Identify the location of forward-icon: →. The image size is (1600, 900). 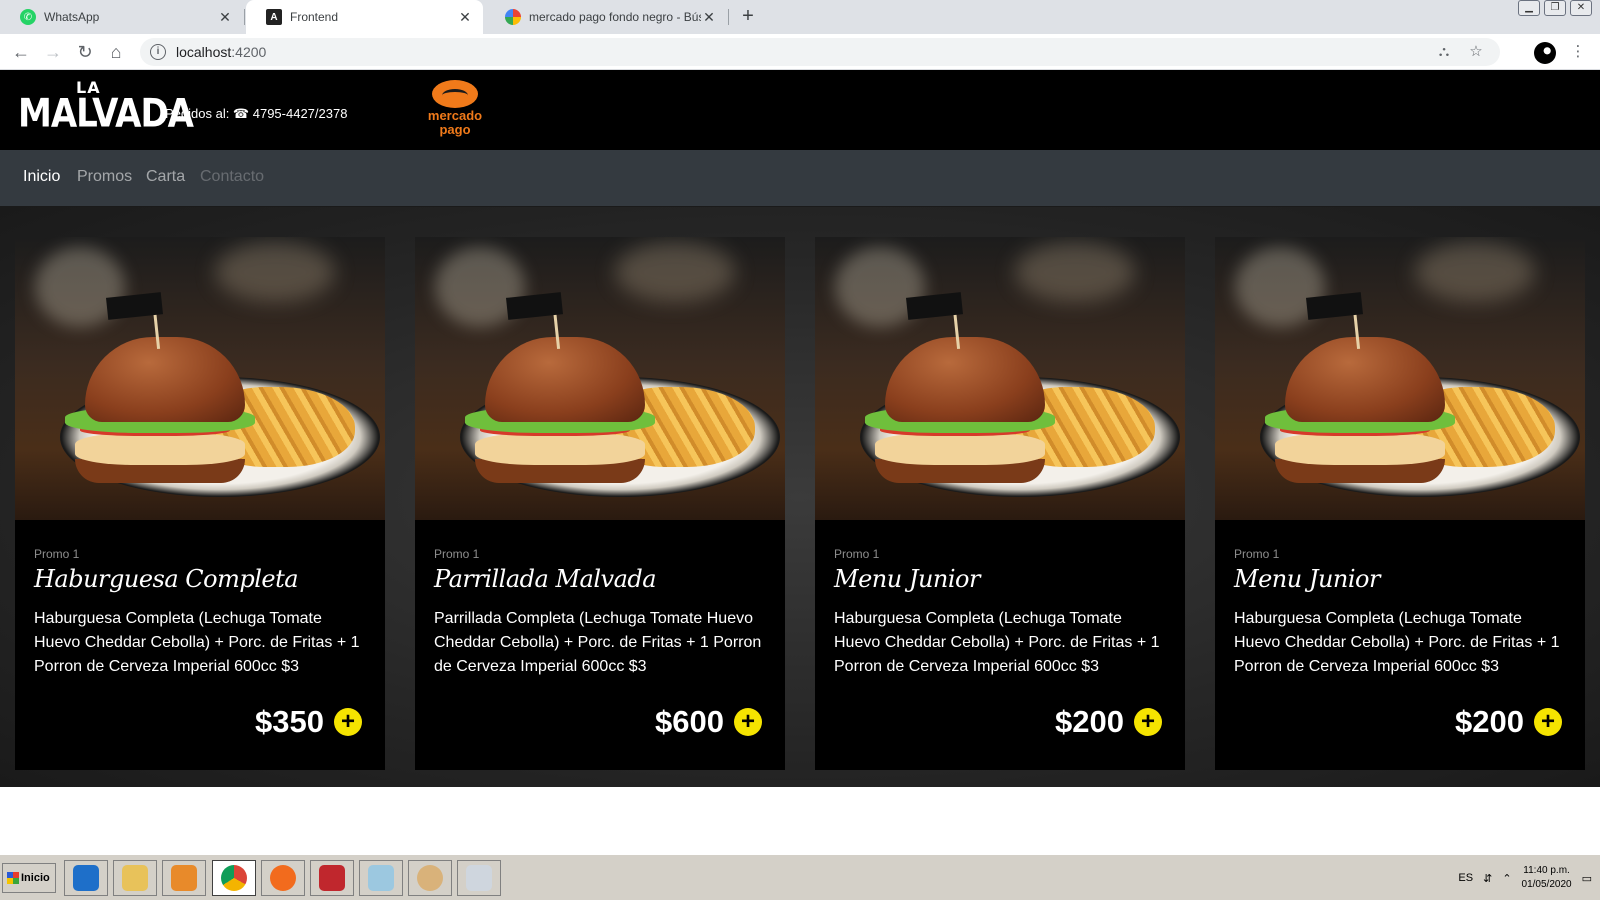
(53, 52).